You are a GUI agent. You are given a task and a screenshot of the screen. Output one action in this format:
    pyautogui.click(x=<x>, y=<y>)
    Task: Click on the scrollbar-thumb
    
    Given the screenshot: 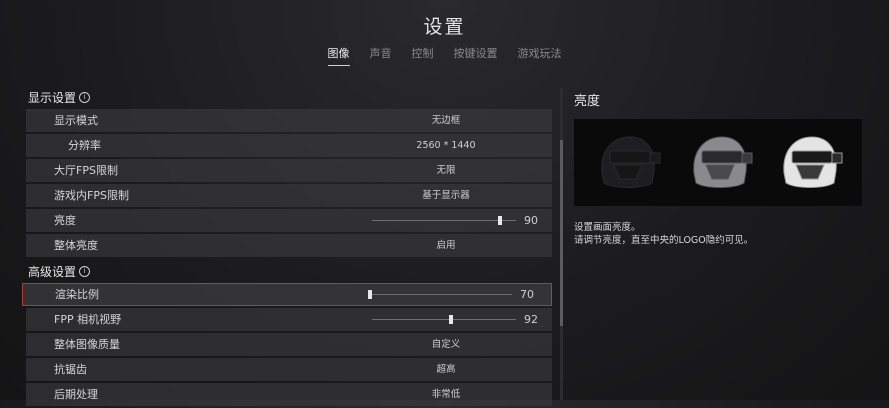 What is the action you would take?
    pyautogui.click(x=561, y=233)
    